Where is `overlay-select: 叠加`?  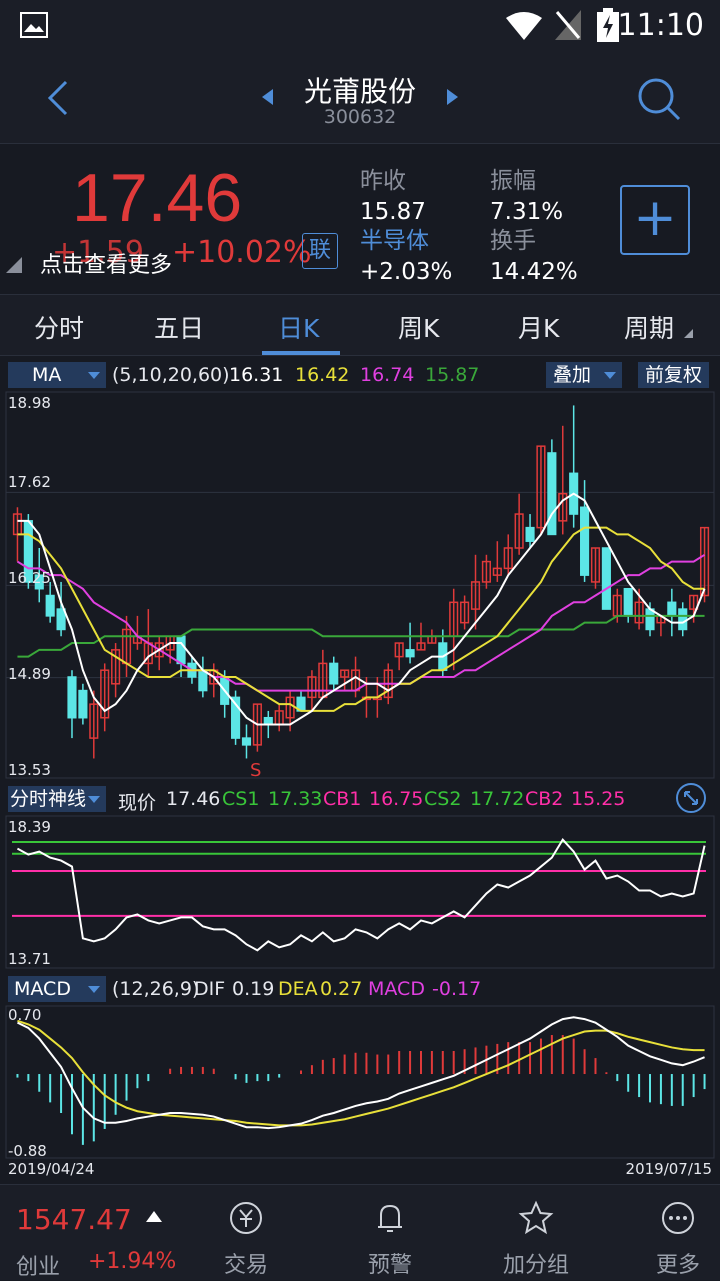
overlay-select: 叠加 is located at coordinates (584, 375).